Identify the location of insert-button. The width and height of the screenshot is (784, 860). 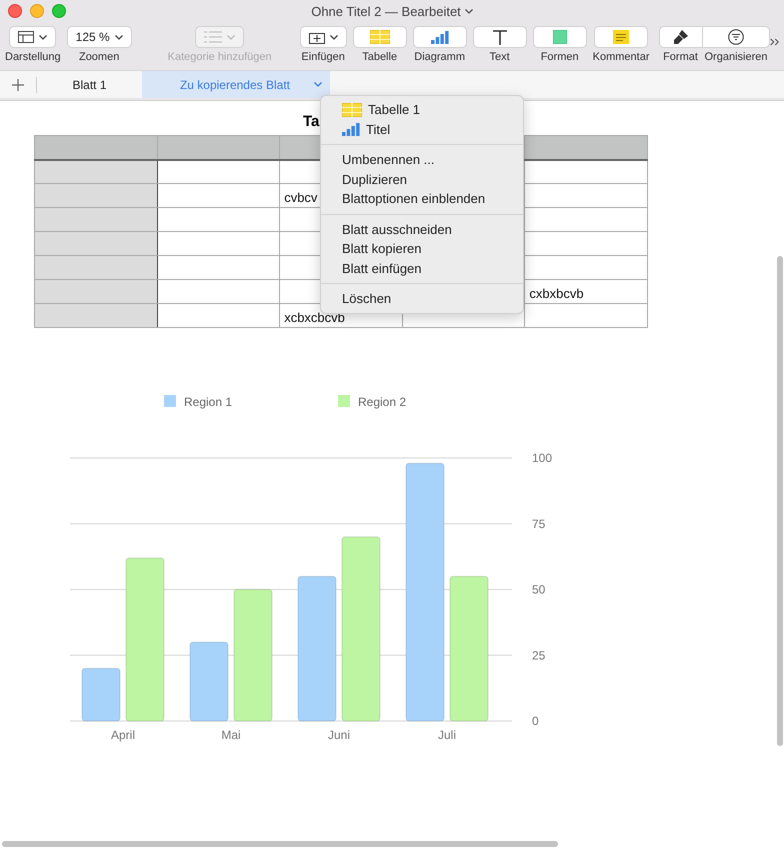
(323, 37).